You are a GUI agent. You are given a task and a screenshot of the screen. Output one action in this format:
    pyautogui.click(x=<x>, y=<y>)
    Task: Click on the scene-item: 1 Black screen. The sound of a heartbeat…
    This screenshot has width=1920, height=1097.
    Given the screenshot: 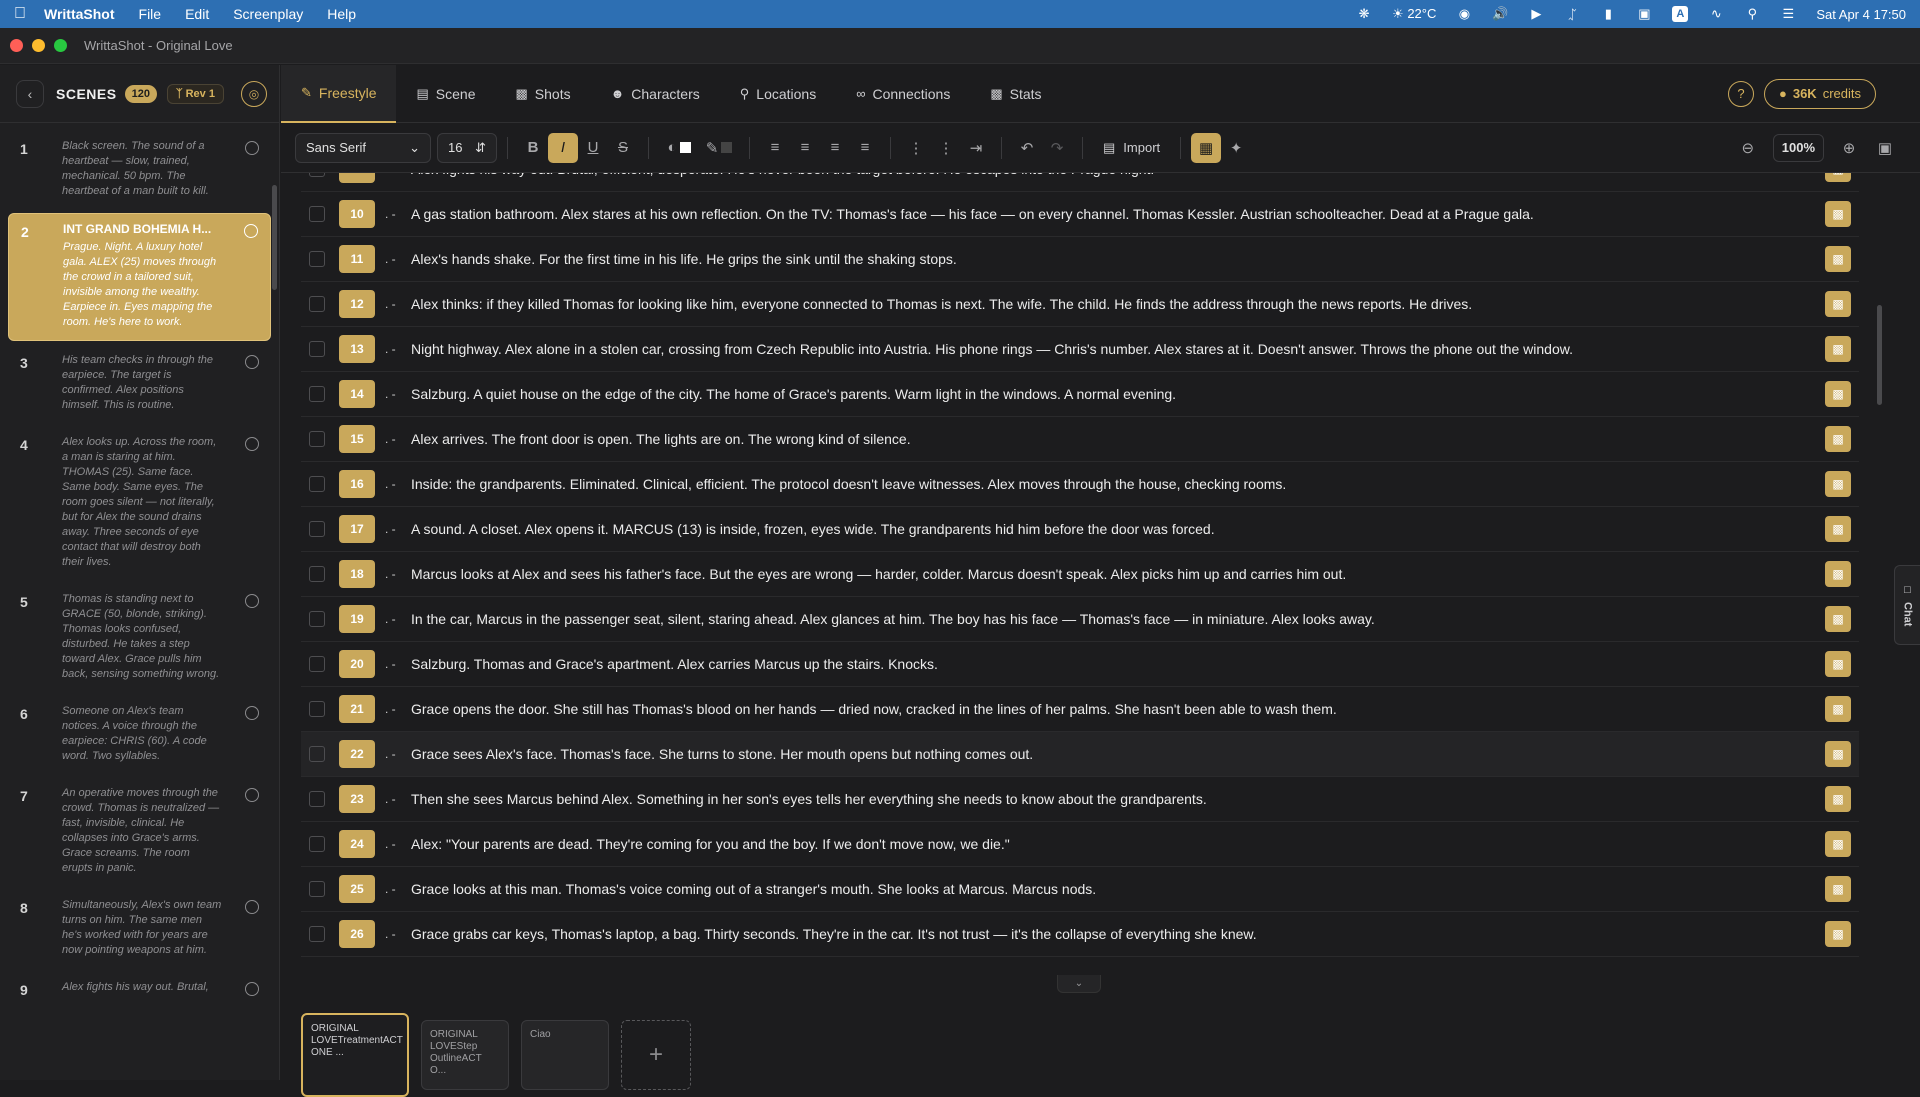 What is the action you would take?
    pyautogui.click(x=139, y=170)
    